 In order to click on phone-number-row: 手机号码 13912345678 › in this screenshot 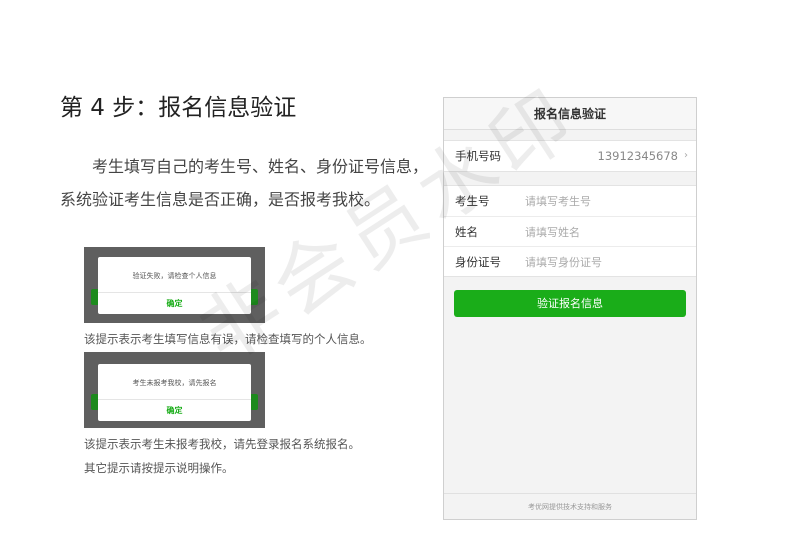, I will do `click(570, 156)`.